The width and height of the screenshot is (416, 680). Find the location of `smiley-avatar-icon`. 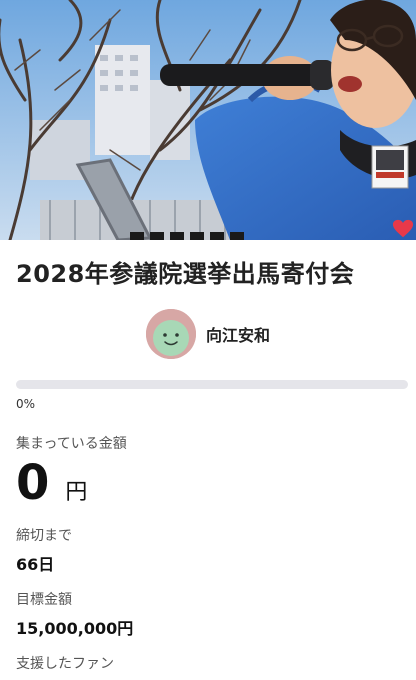

smiley-avatar-icon is located at coordinates (170, 334).